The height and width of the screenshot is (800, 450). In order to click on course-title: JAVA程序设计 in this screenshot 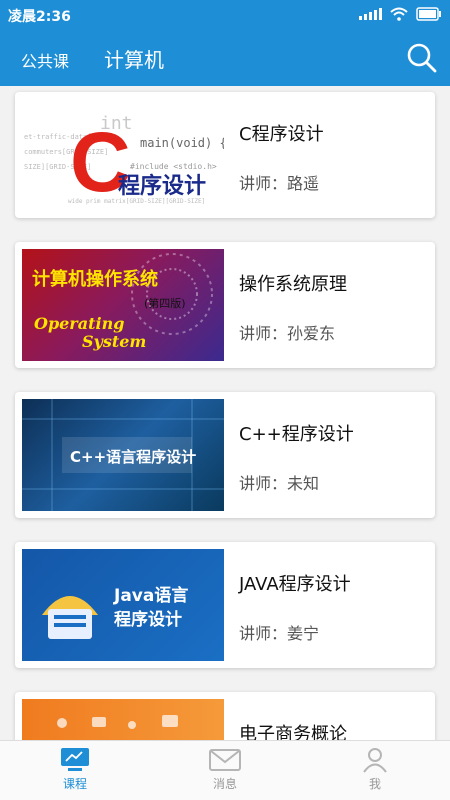, I will do `click(295, 584)`.